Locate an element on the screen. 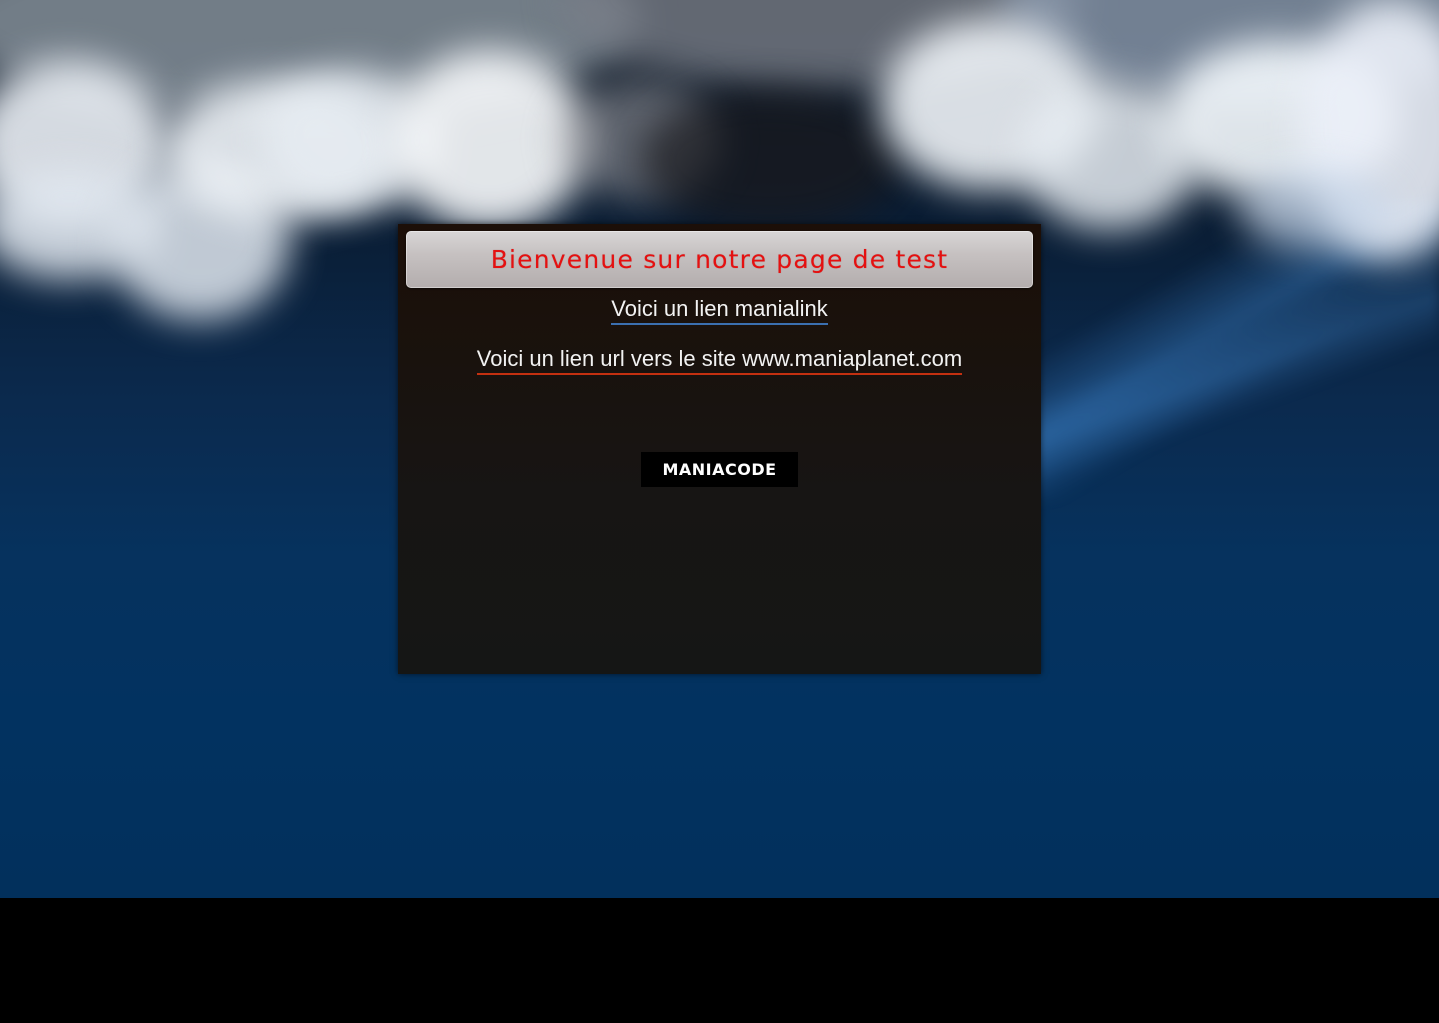 This screenshot has height=1023, width=1439. bottom-bar is located at coordinates (719, 960).